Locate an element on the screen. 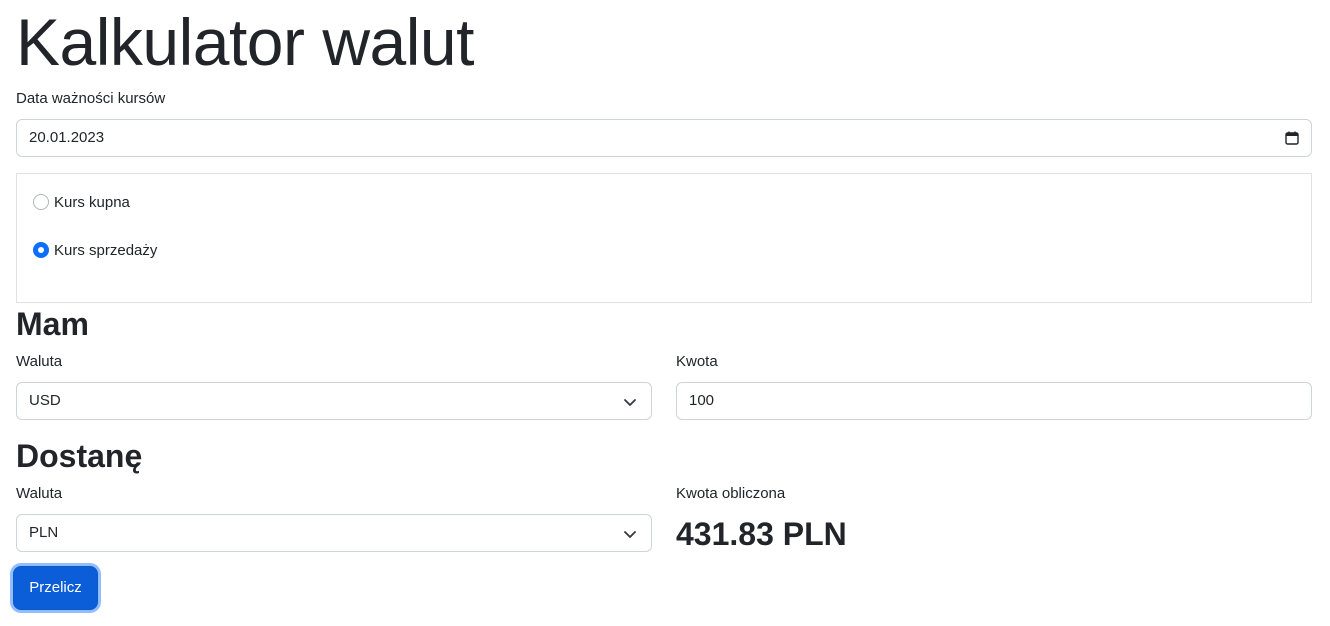 The width and height of the screenshot is (1330, 626). computed-amount-label: Kwota obliczona is located at coordinates (731, 493).